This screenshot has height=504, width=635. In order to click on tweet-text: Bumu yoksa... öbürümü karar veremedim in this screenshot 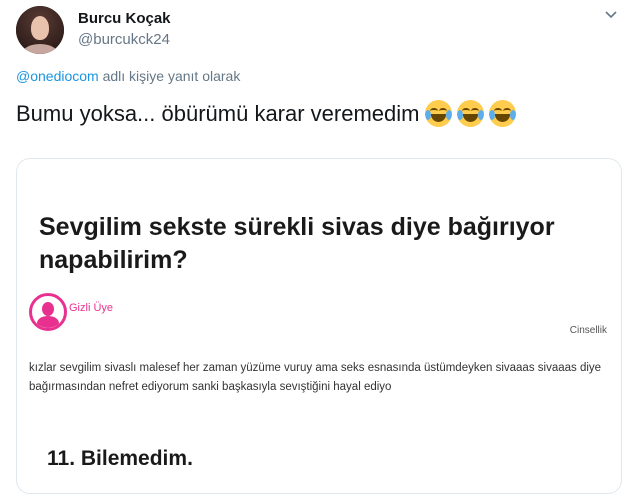, I will do `click(266, 113)`.